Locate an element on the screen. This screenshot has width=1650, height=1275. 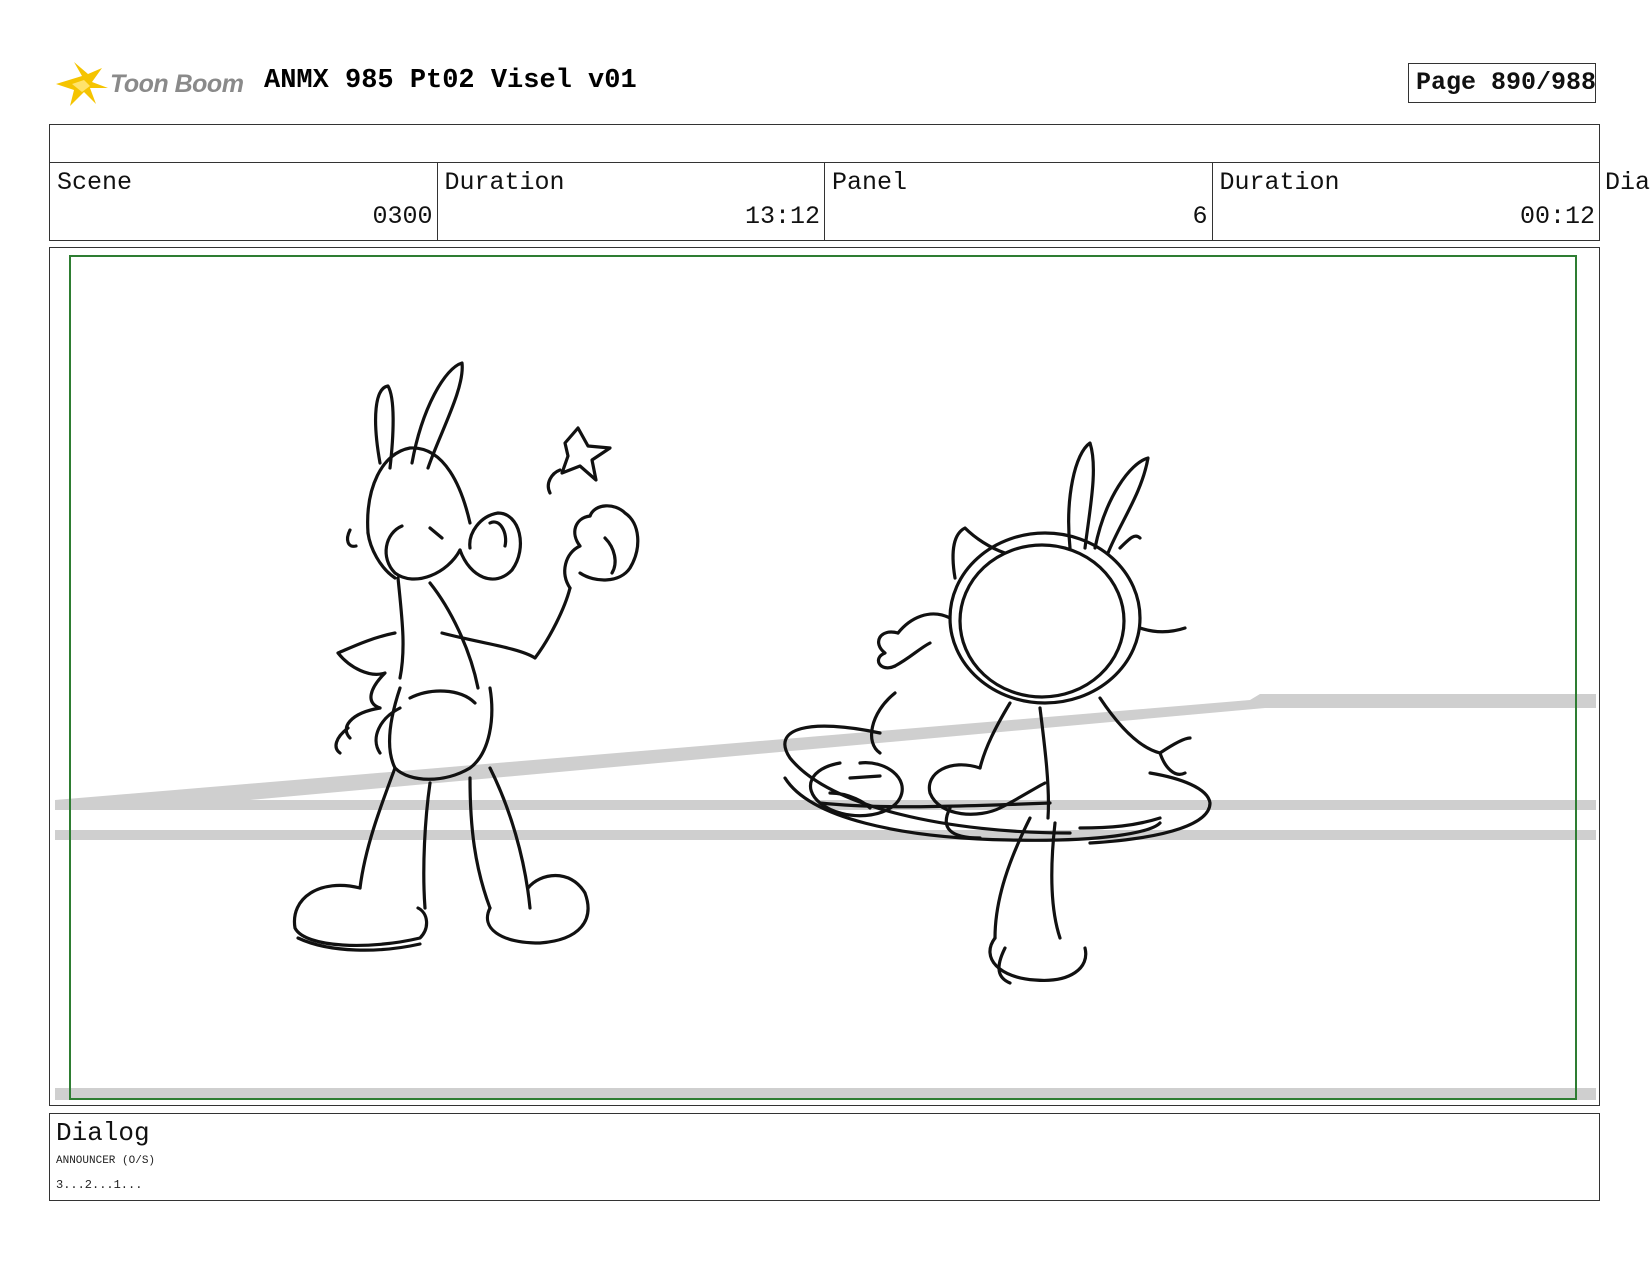
panel-cell: Panel 6 is located at coordinates (1019, 201).